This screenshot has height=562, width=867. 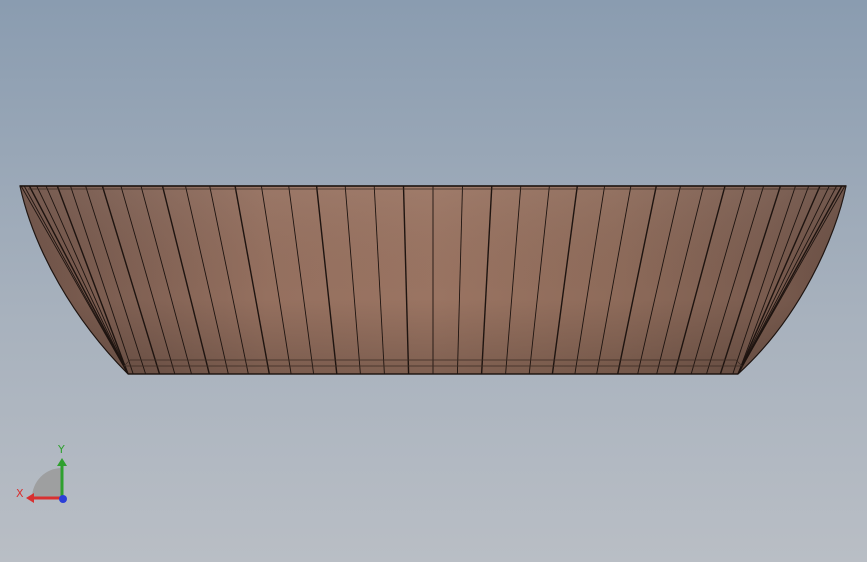 I want to click on triad-z-axis, so click(x=63, y=499).